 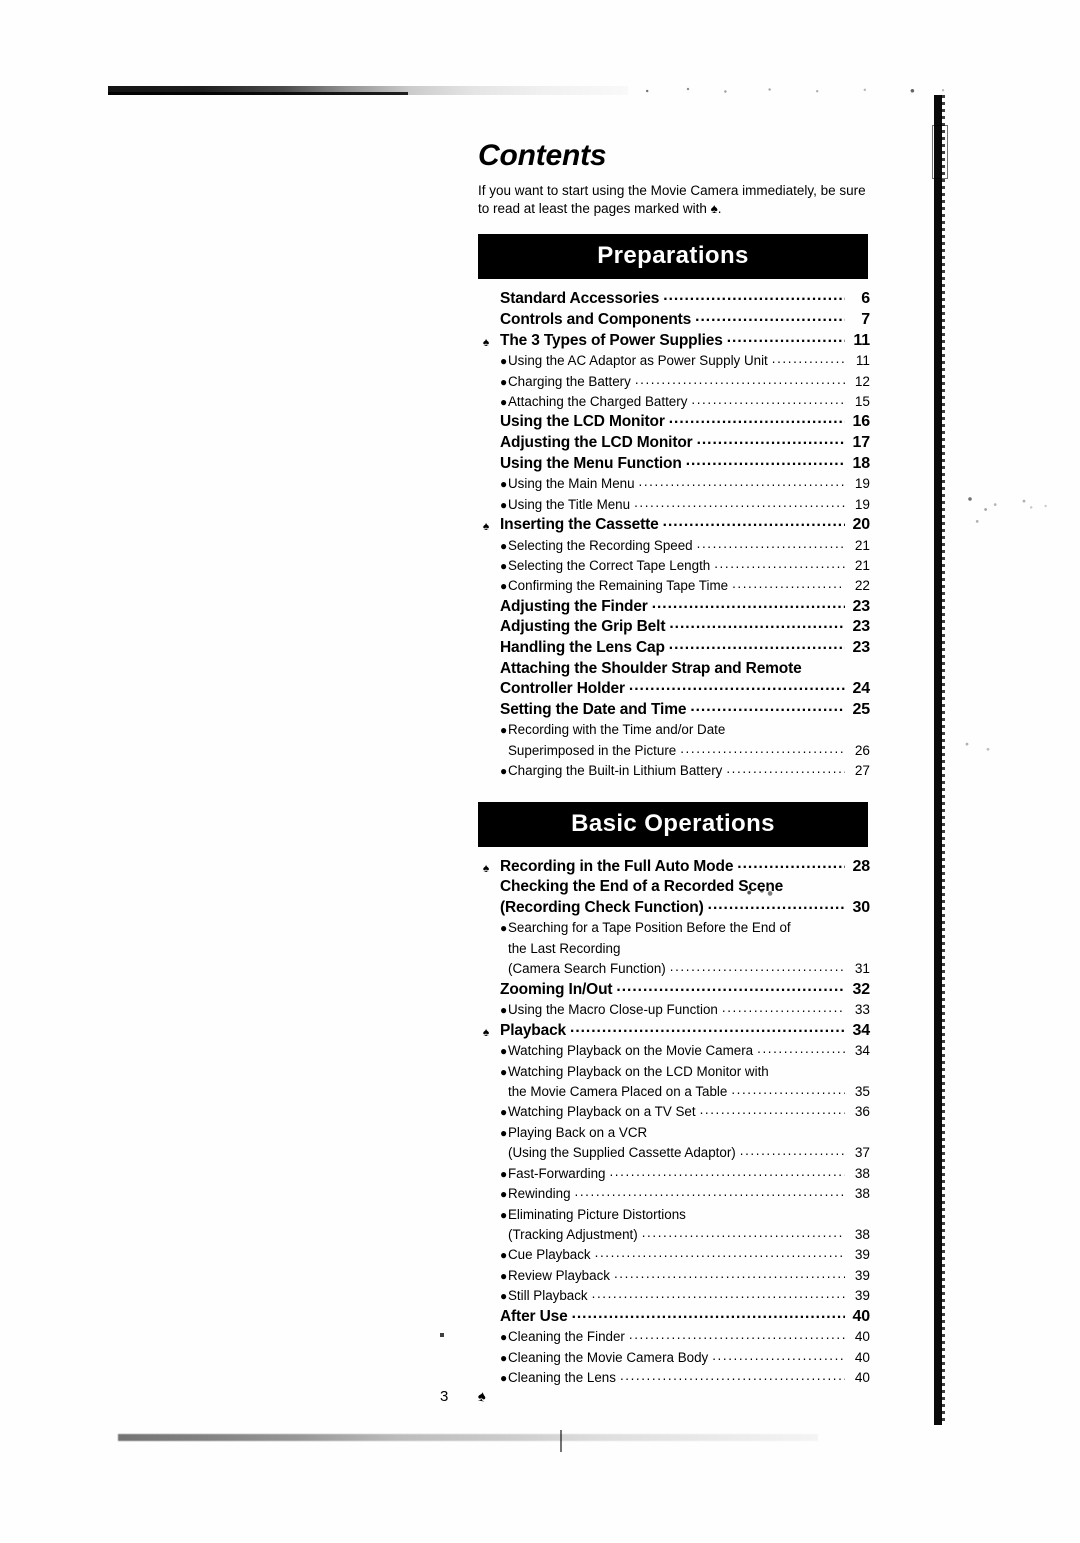 What do you see at coordinates (609, 566) in the screenshot?
I see `toc-entry-label: Selecting the Correct Tape Length` at bounding box center [609, 566].